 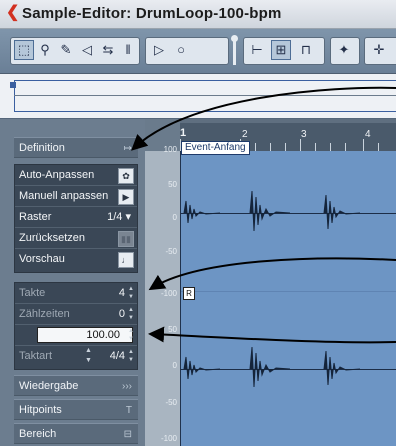 I want to click on scrub-icon: ⇆, so click(x=108, y=50).